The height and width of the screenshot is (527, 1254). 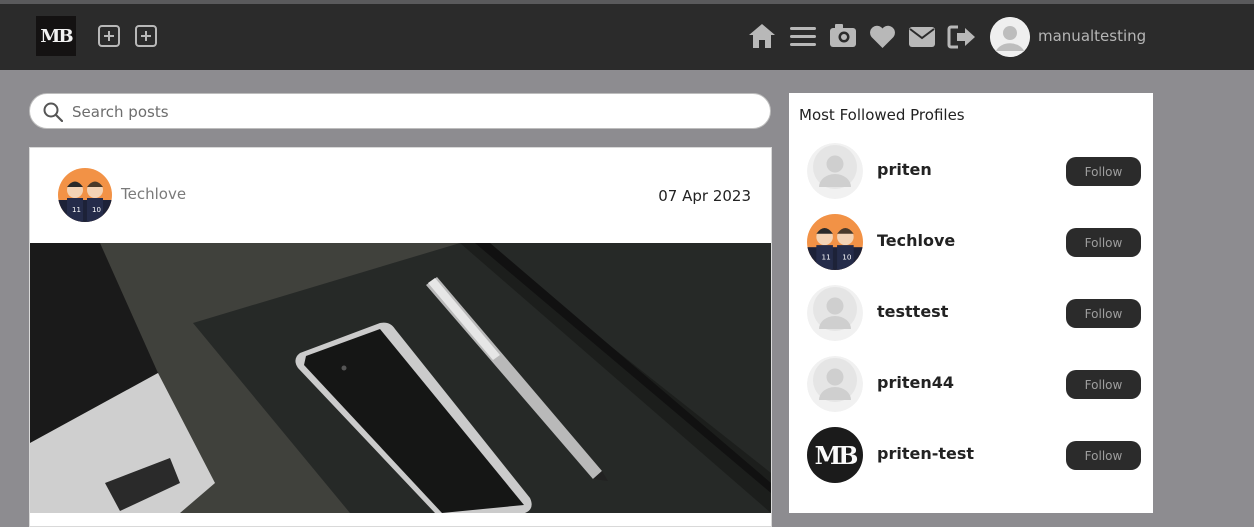 What do you see at coordinates (912, 311) in the screenshot?
I see `profile-name: testtest` at bounding box center [912, 311].